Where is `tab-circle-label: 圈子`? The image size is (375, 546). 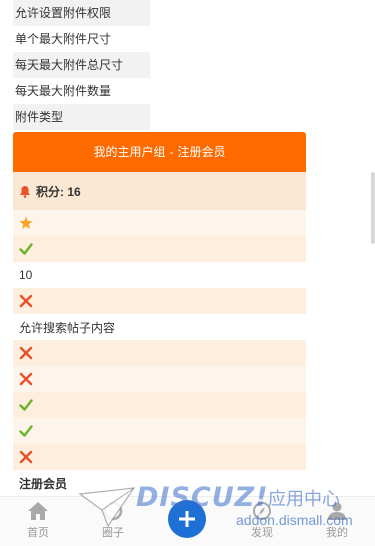 tab-circle-label: 圈子 is located at coordinates (113, 533).